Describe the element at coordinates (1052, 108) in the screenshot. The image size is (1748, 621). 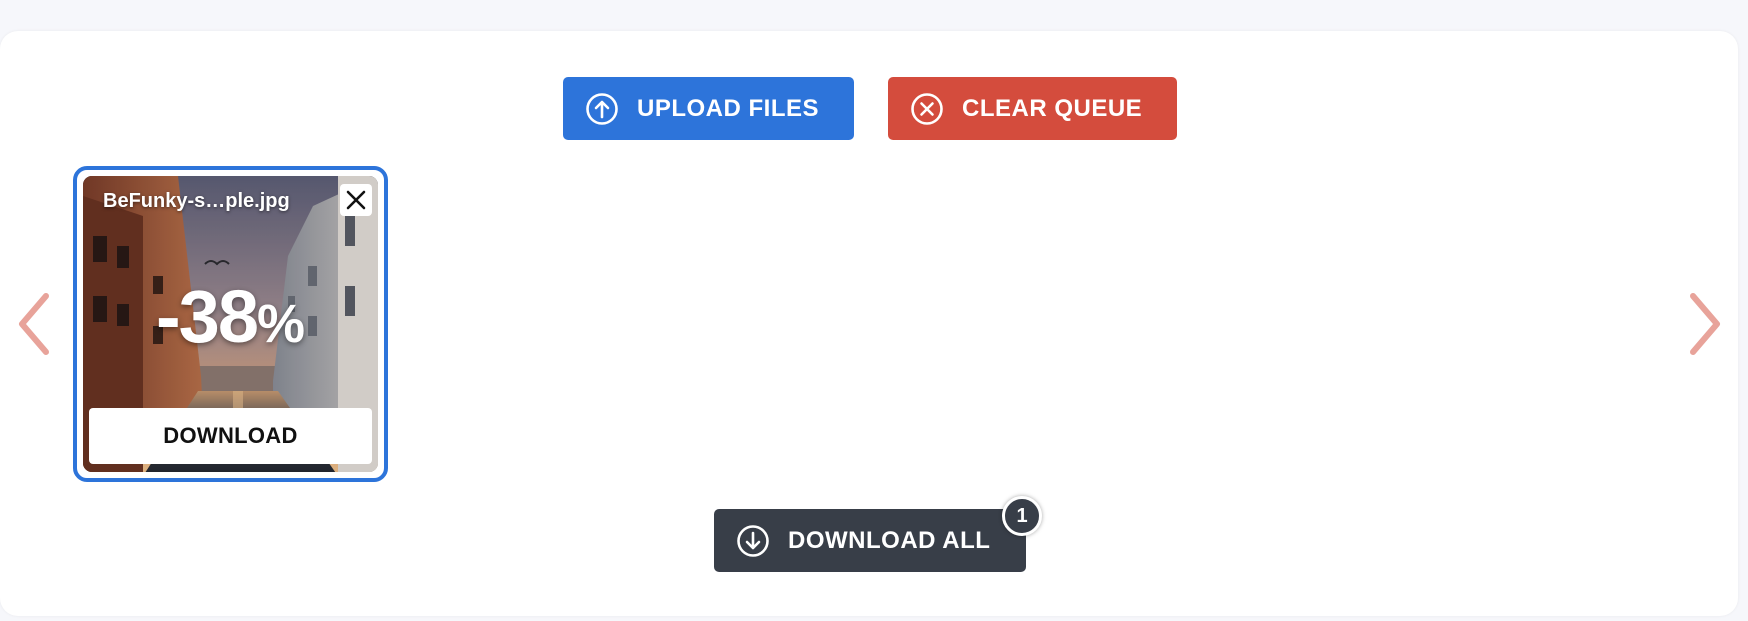
I see `clear-queue-label: CLEAR QUEUE` at that location.